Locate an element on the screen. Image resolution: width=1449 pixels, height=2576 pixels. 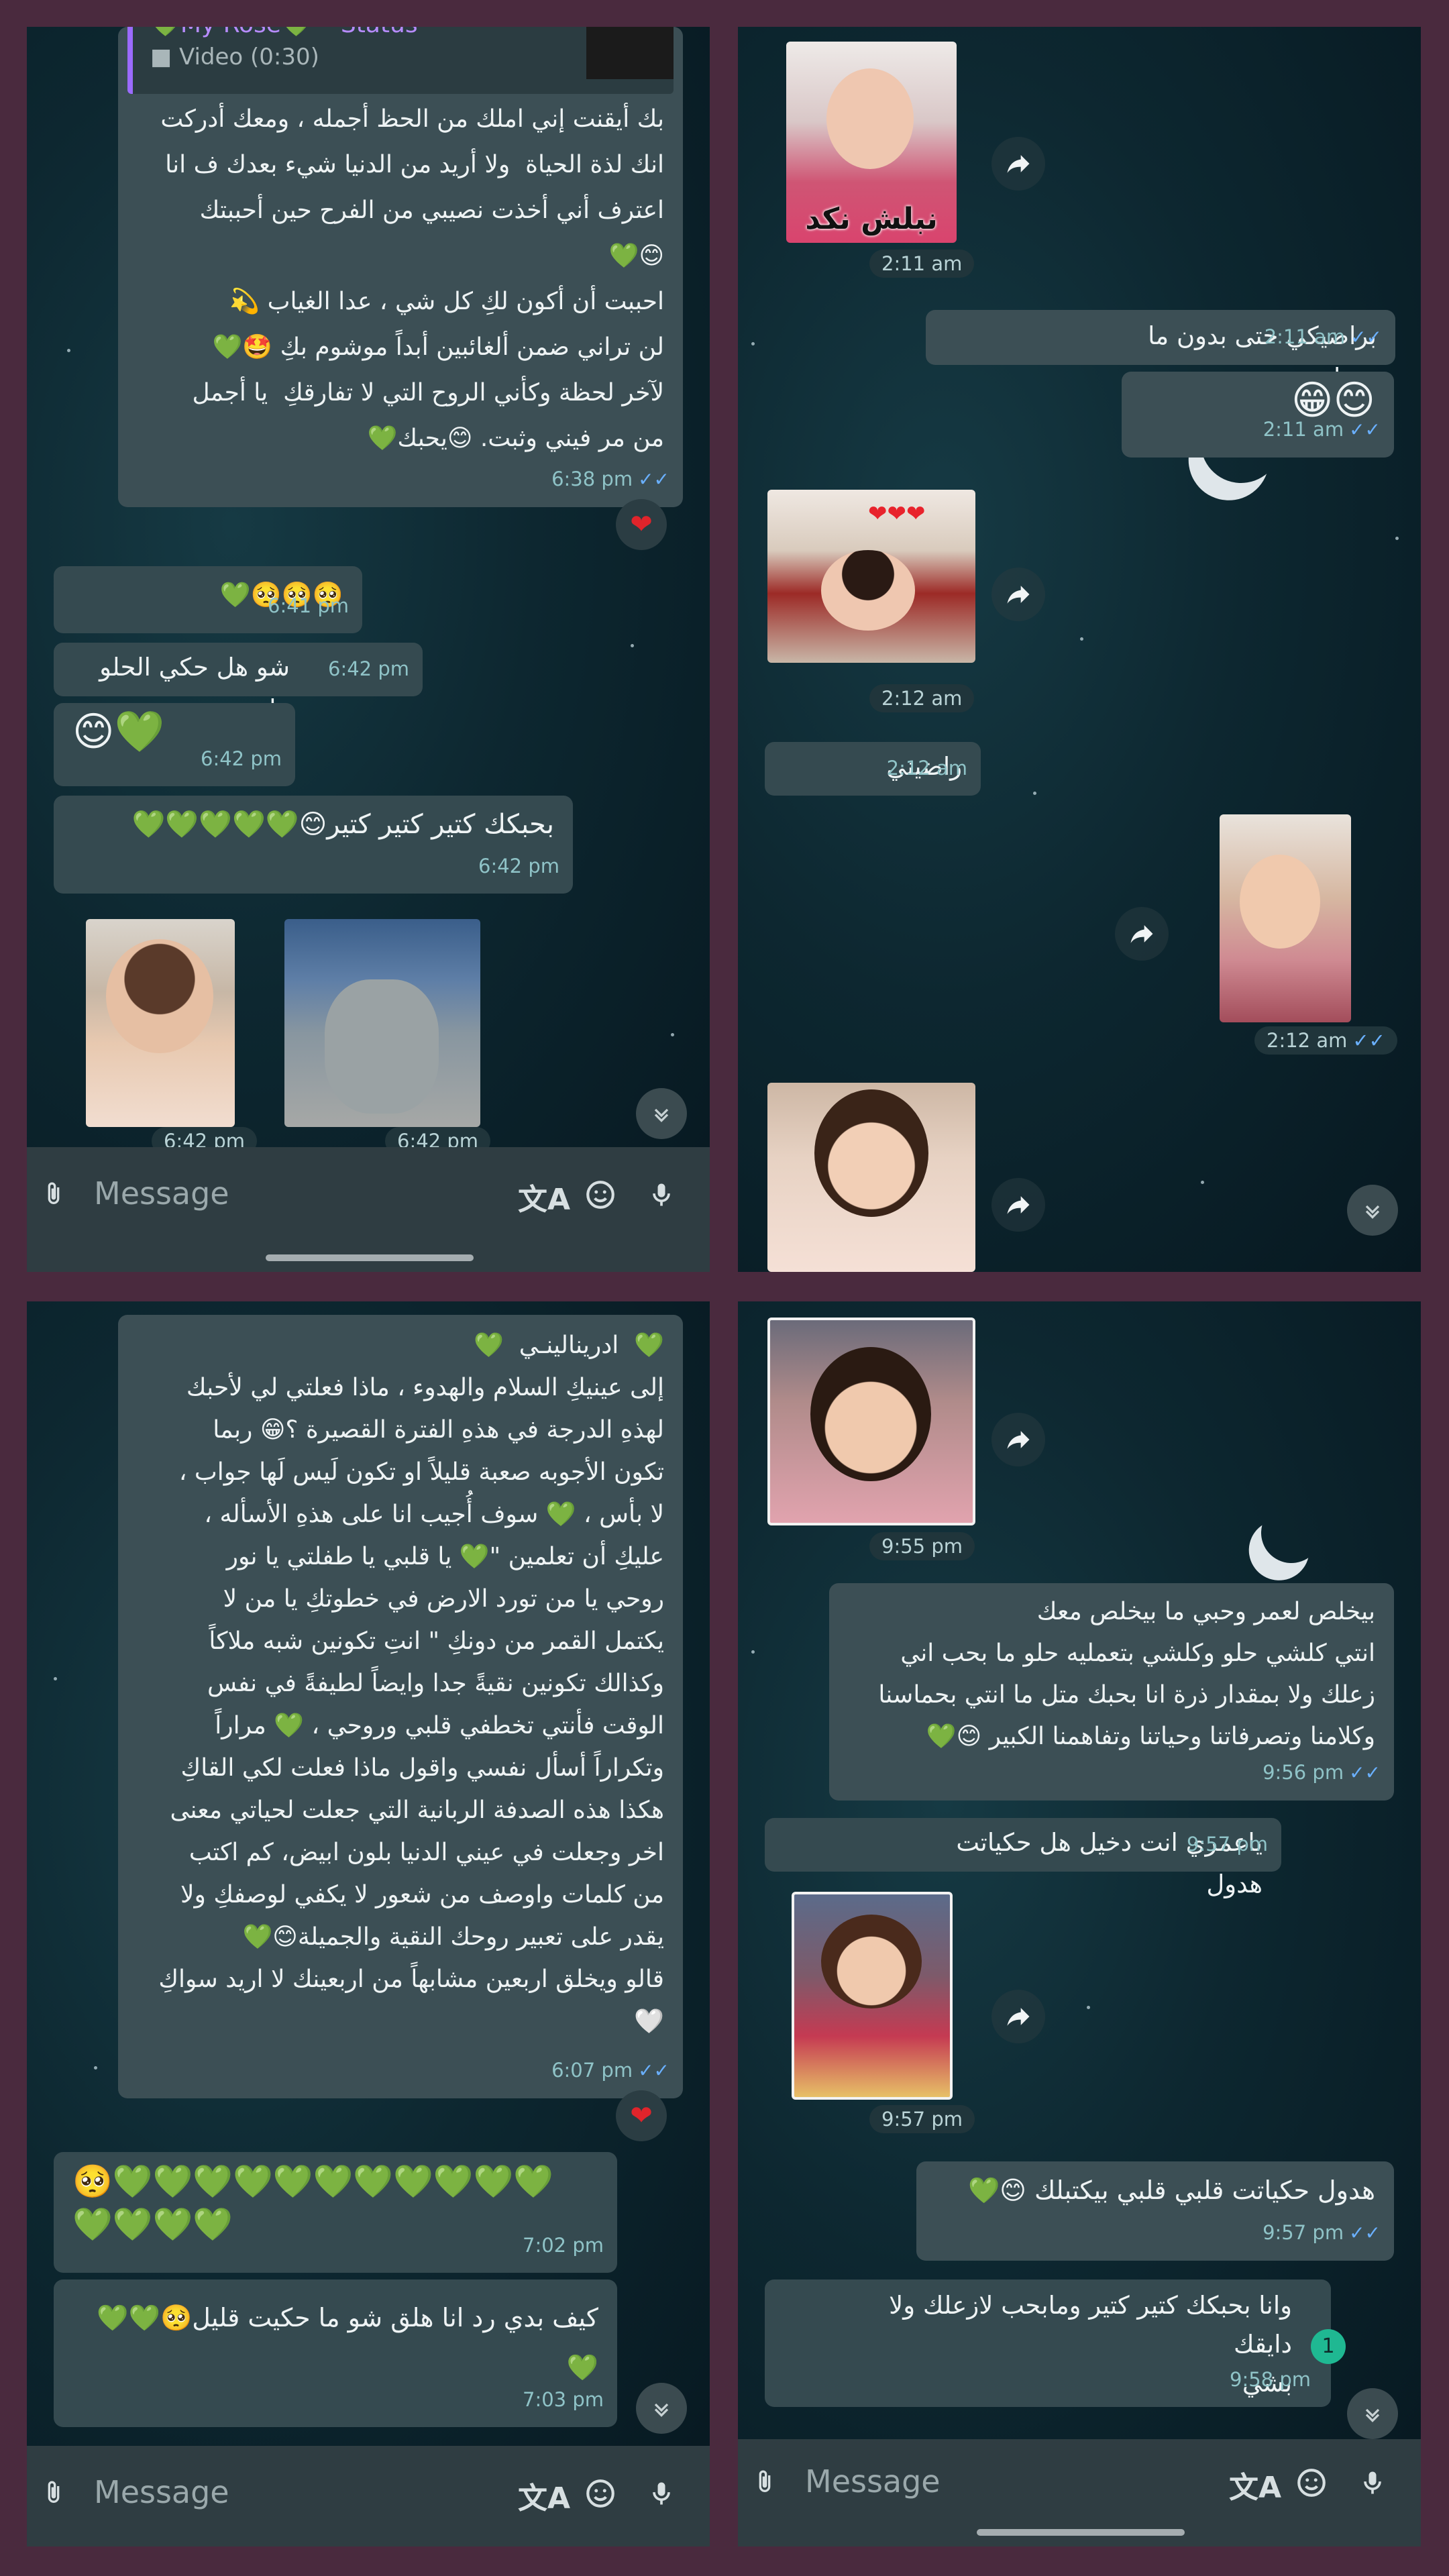
moon is located at coordinates (1291, 1532).